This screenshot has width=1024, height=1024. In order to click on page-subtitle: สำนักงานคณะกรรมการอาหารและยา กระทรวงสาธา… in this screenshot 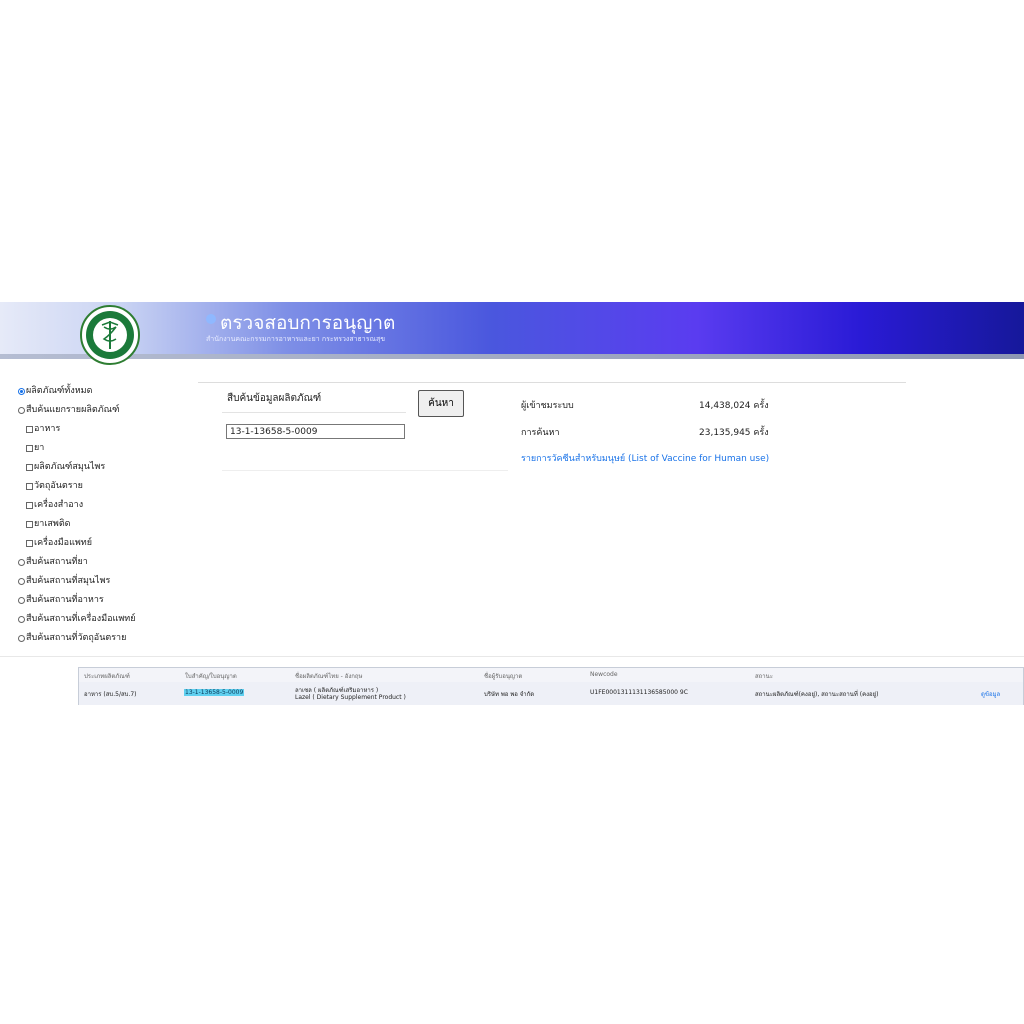, I will do `click(296, 339)`.